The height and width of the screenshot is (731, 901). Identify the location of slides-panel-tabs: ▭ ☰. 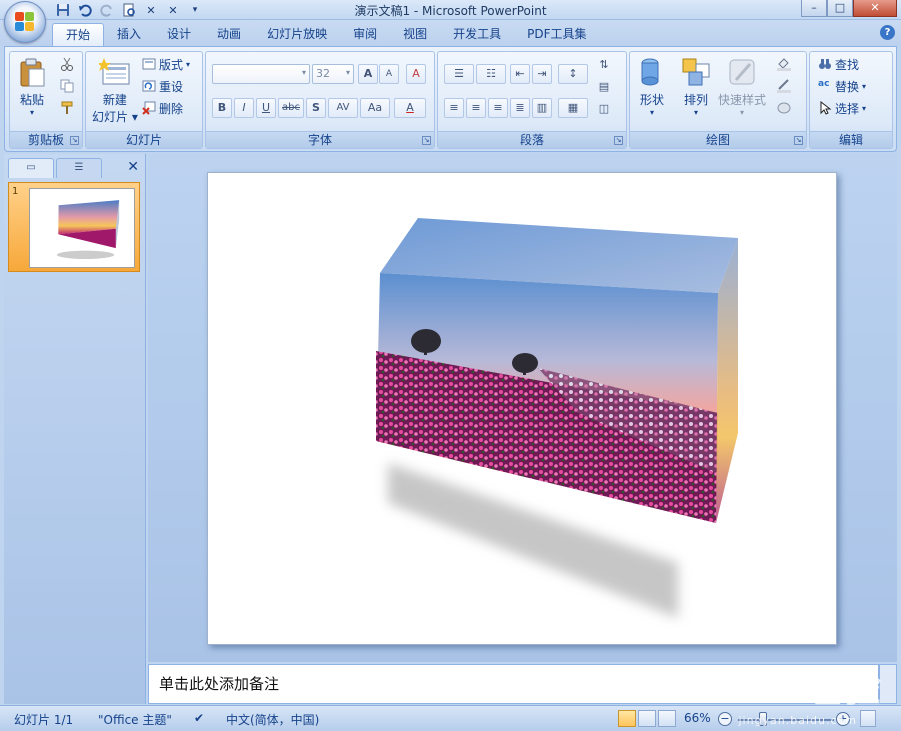
(56, 168).